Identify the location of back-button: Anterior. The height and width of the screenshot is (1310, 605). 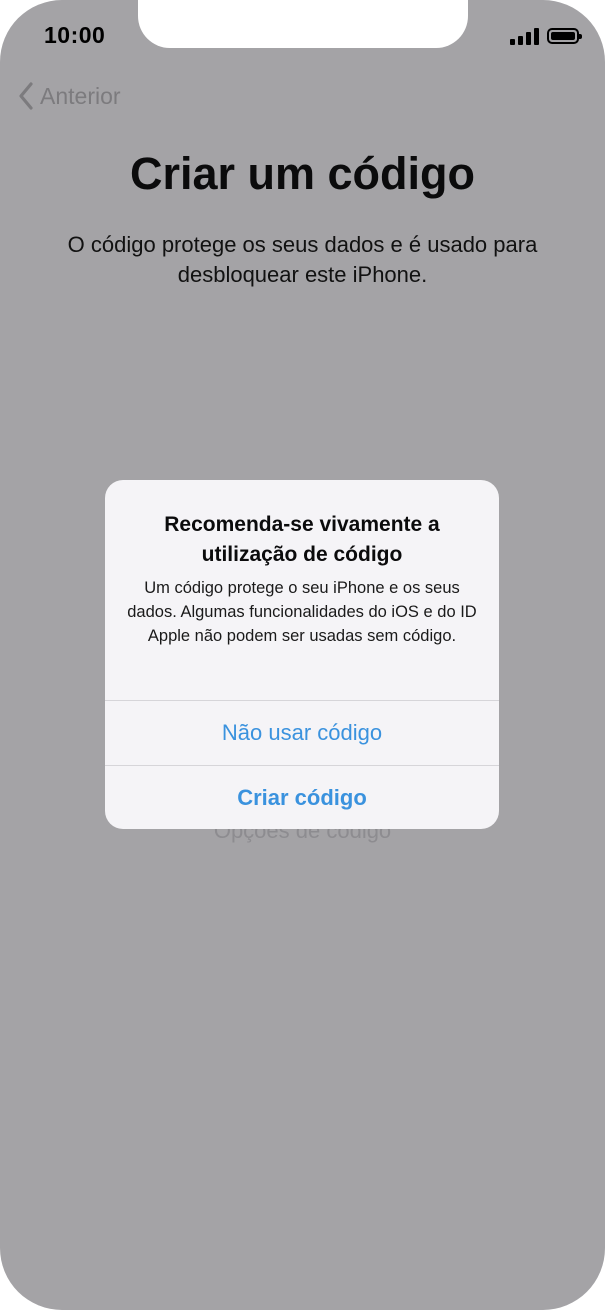
(69, 96).